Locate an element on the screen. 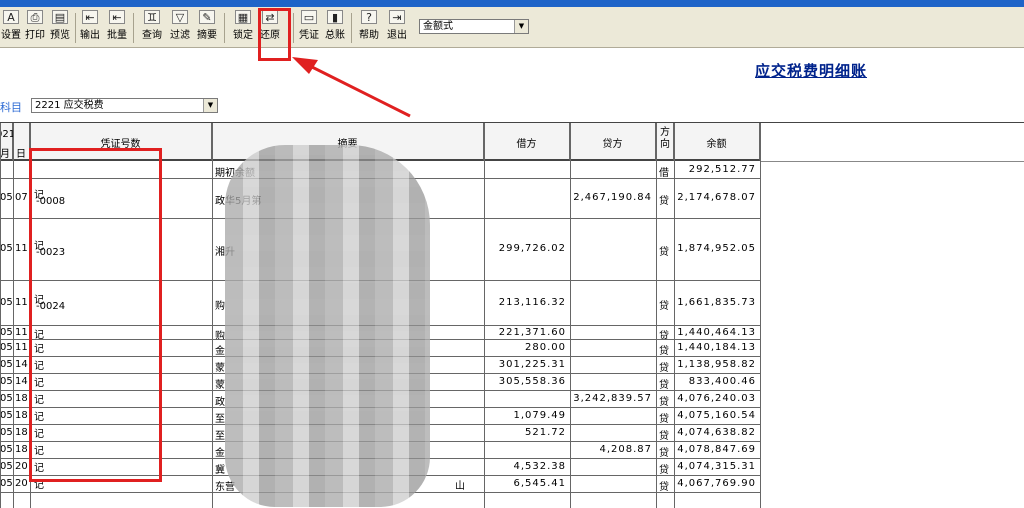 The image size is (1024, 508). annotation-arrow is located at coordinates (351, 87).